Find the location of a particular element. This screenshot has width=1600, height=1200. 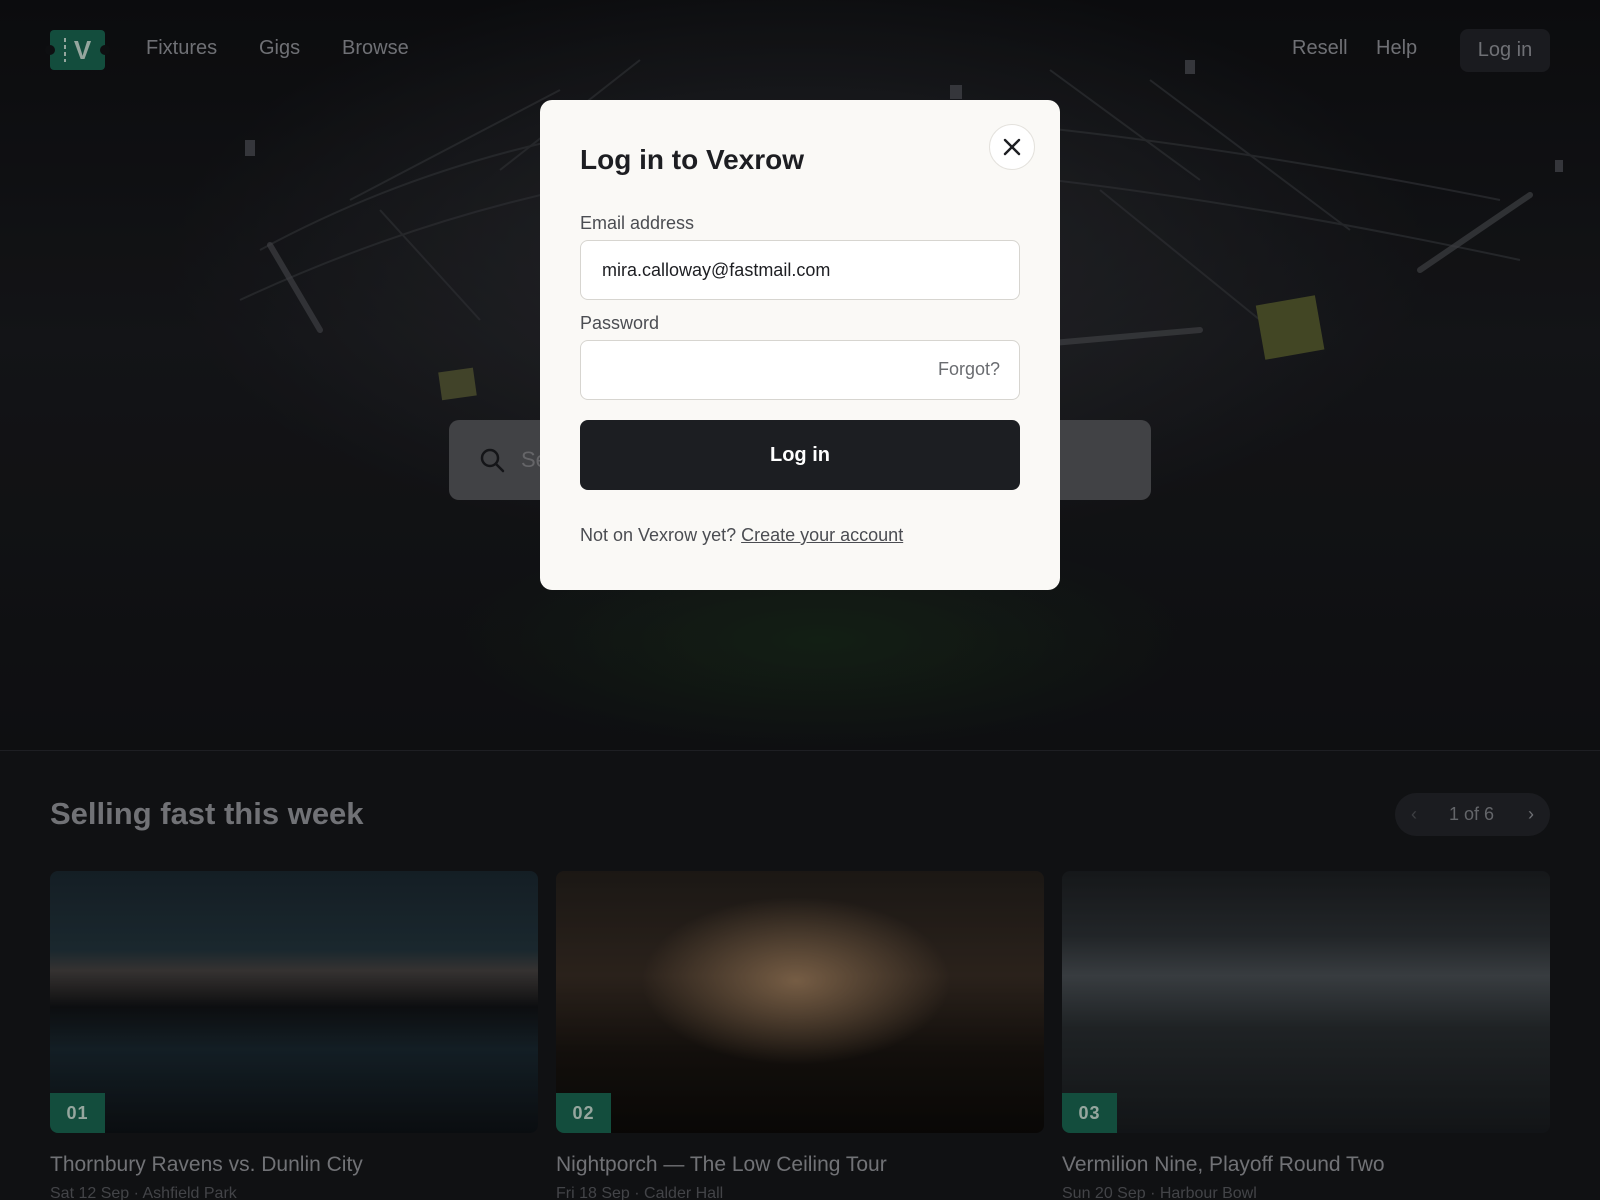

close-button is located at coordinates (1012, 147).